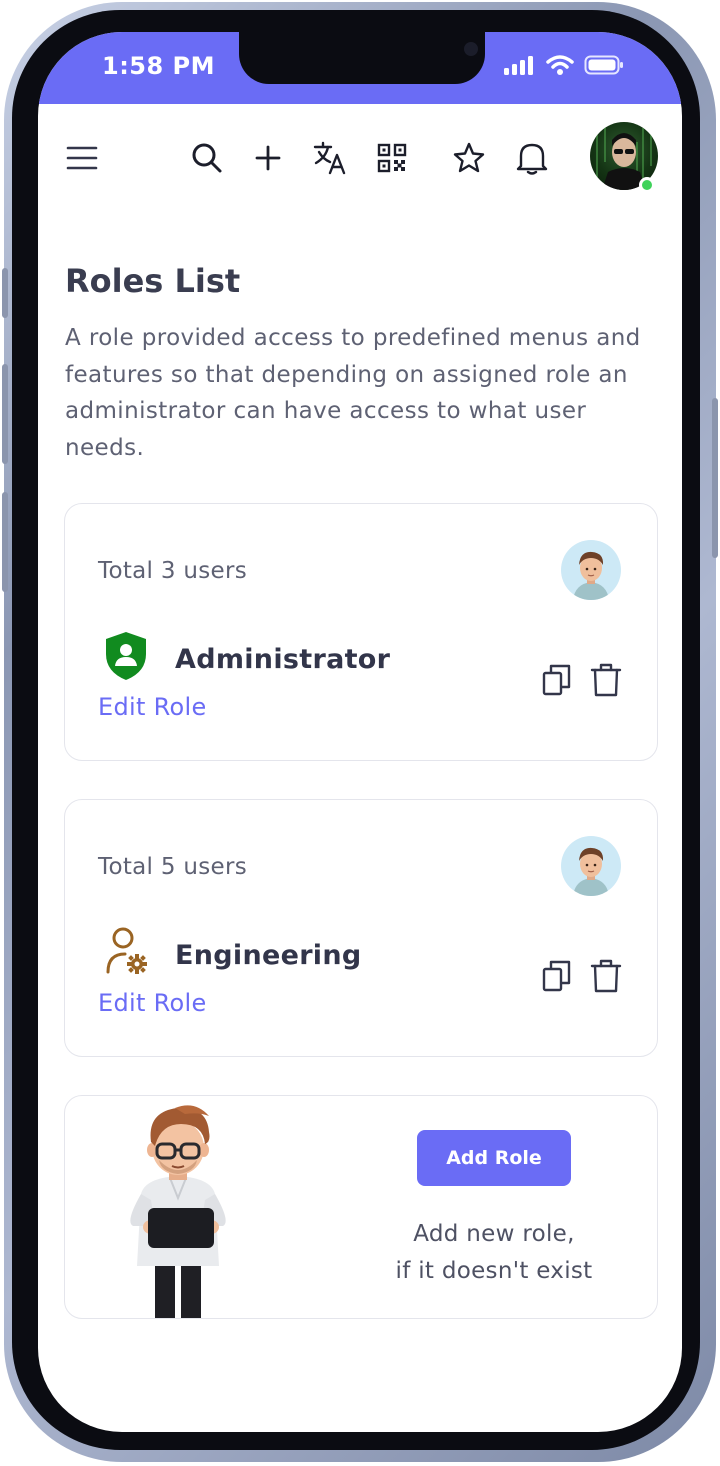 This screenshot has height=1466, width=720. I want to click on cellular-signal-icon, so click(518, 65).